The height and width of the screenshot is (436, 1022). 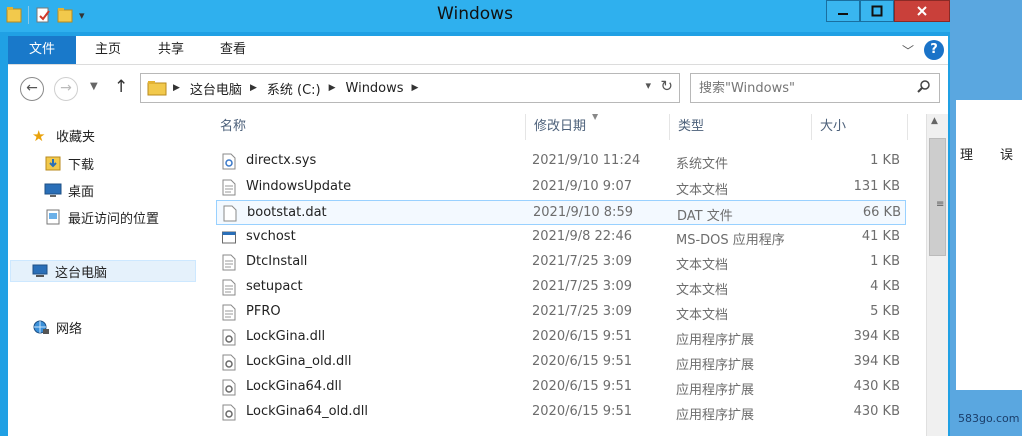 What do you see at coordinates (598, 127) in the screenshot?
I see `column-header-date-modified: 修改日期` at bounding box center [598, 127].